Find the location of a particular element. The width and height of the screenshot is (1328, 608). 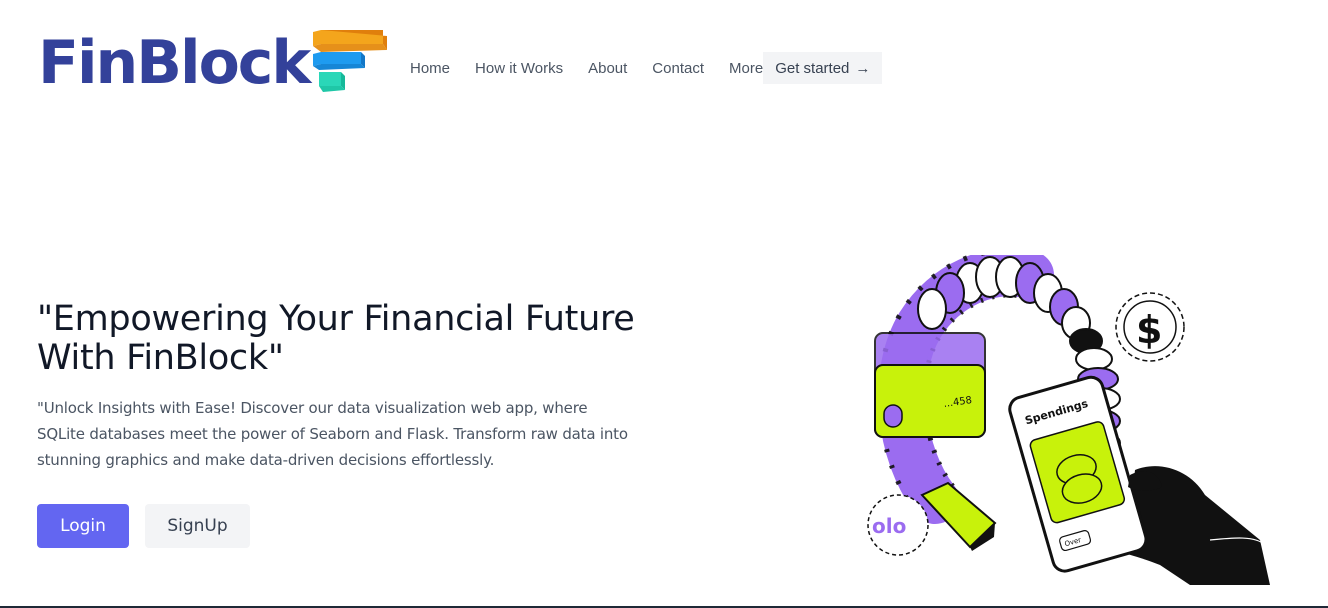

dollar-coin-icon: $ is located at coordinates (1150, 327).